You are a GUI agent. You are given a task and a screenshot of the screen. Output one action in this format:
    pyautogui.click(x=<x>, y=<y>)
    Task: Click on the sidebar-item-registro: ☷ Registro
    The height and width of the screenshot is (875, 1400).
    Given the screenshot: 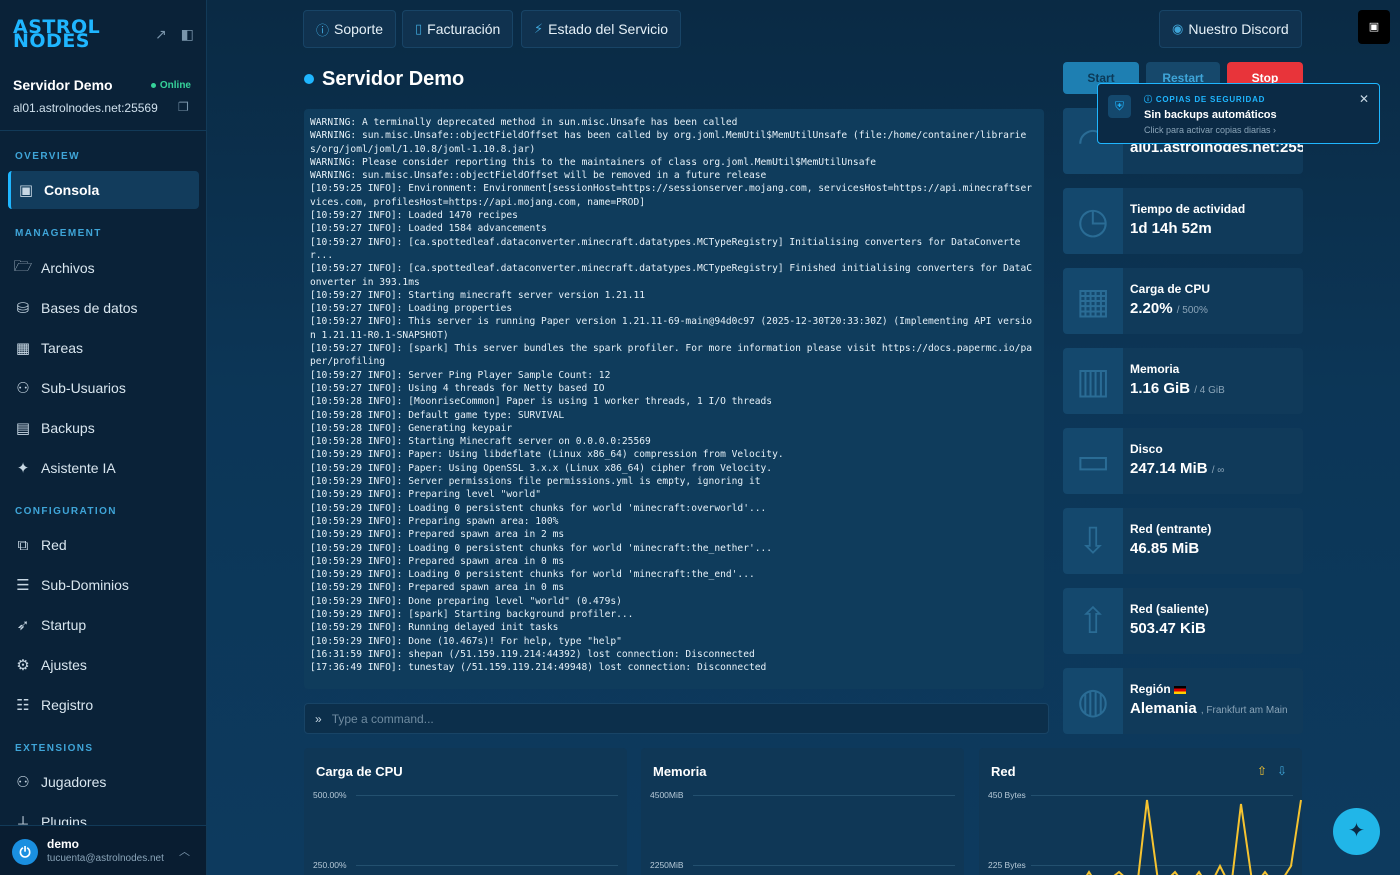 What is the action you would take?
    pyautogui.click(x=103, y=705)
    